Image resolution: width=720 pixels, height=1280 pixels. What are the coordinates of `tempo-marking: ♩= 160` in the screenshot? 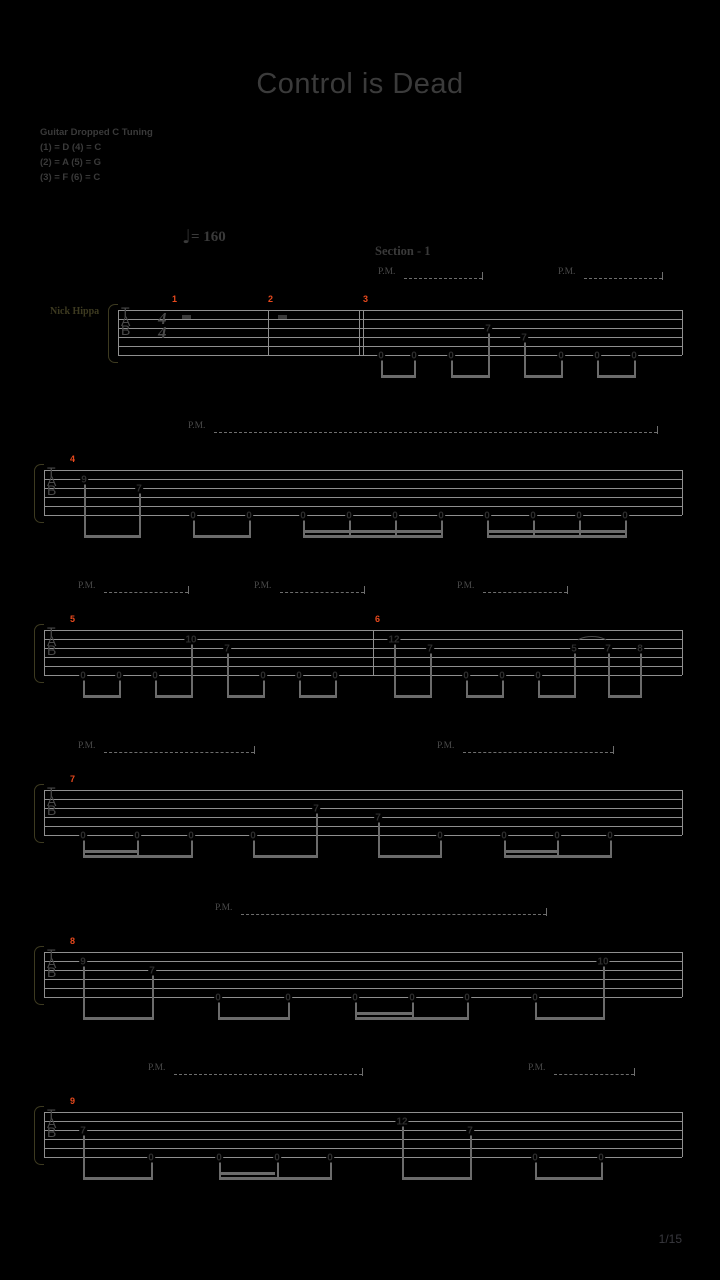 It's located at (204, 237).